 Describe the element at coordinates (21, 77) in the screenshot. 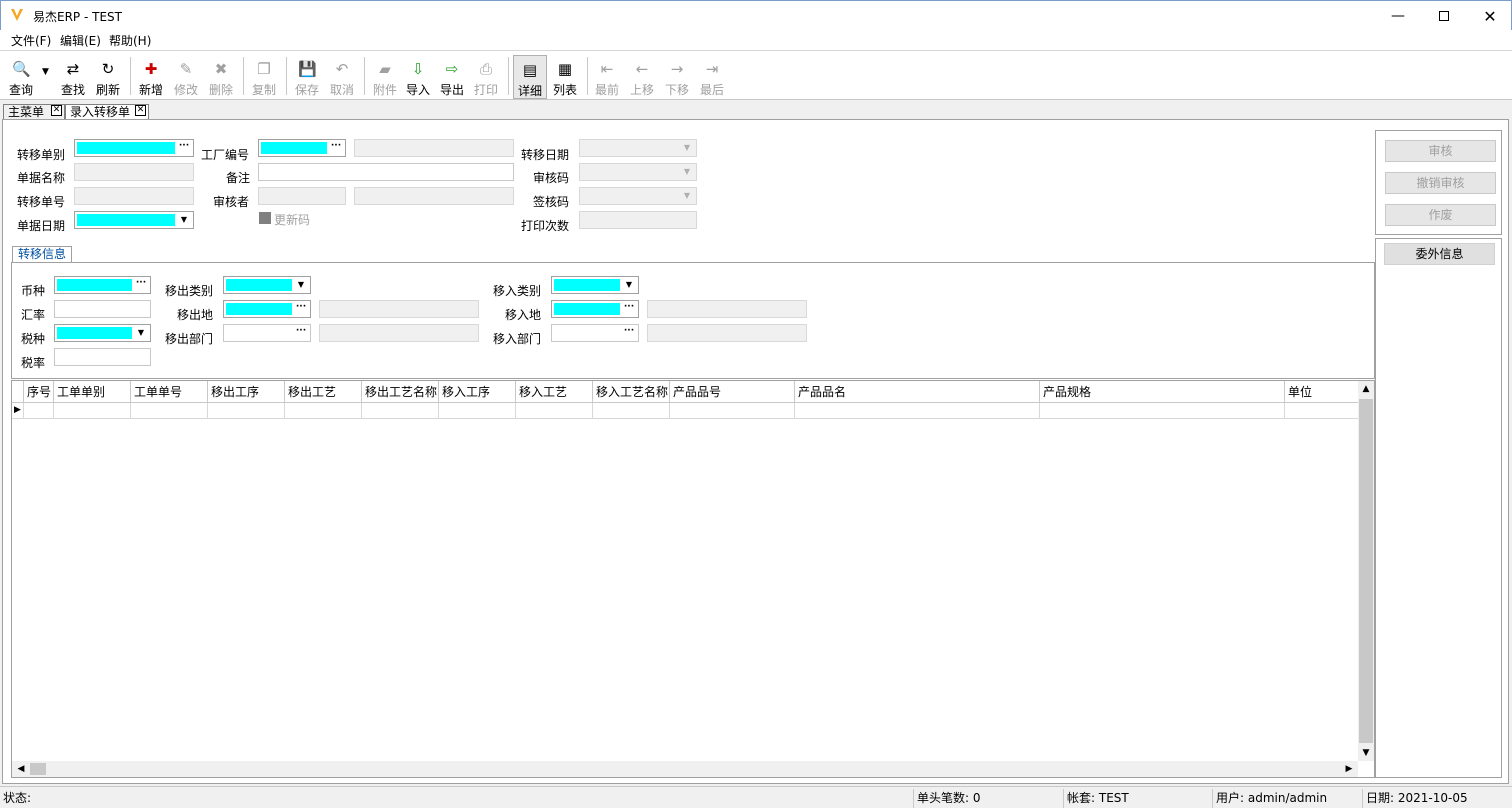

I see `query-button: 🔍 查询` at that location.